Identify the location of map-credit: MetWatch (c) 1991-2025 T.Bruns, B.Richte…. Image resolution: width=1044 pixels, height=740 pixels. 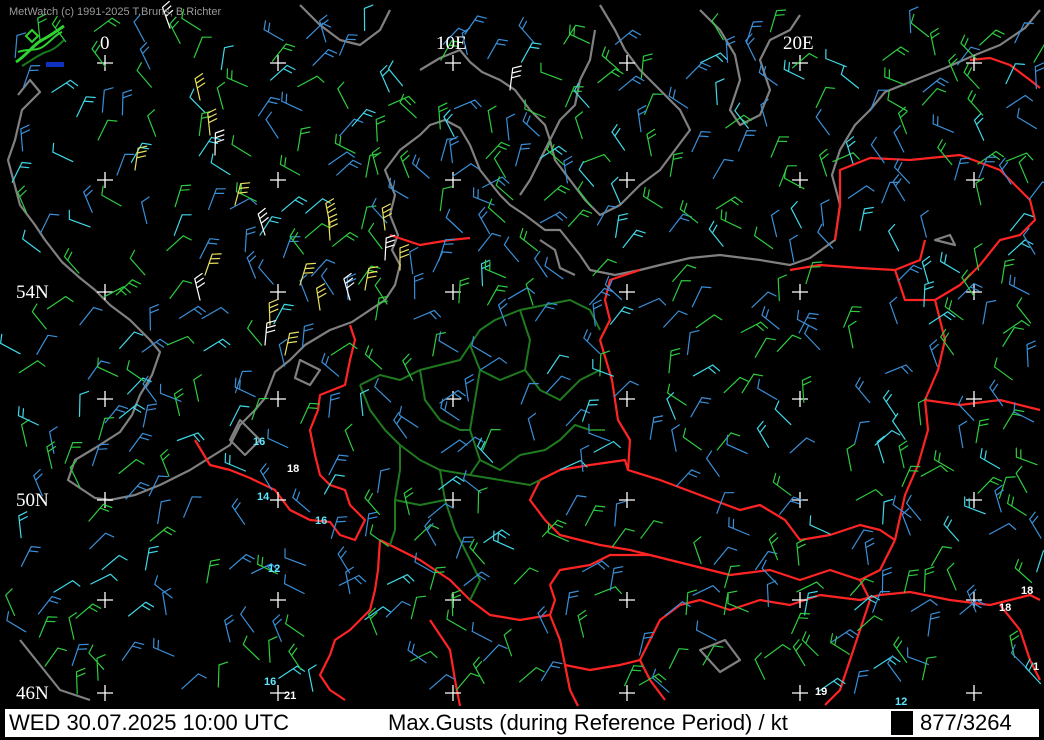
(115, 12).